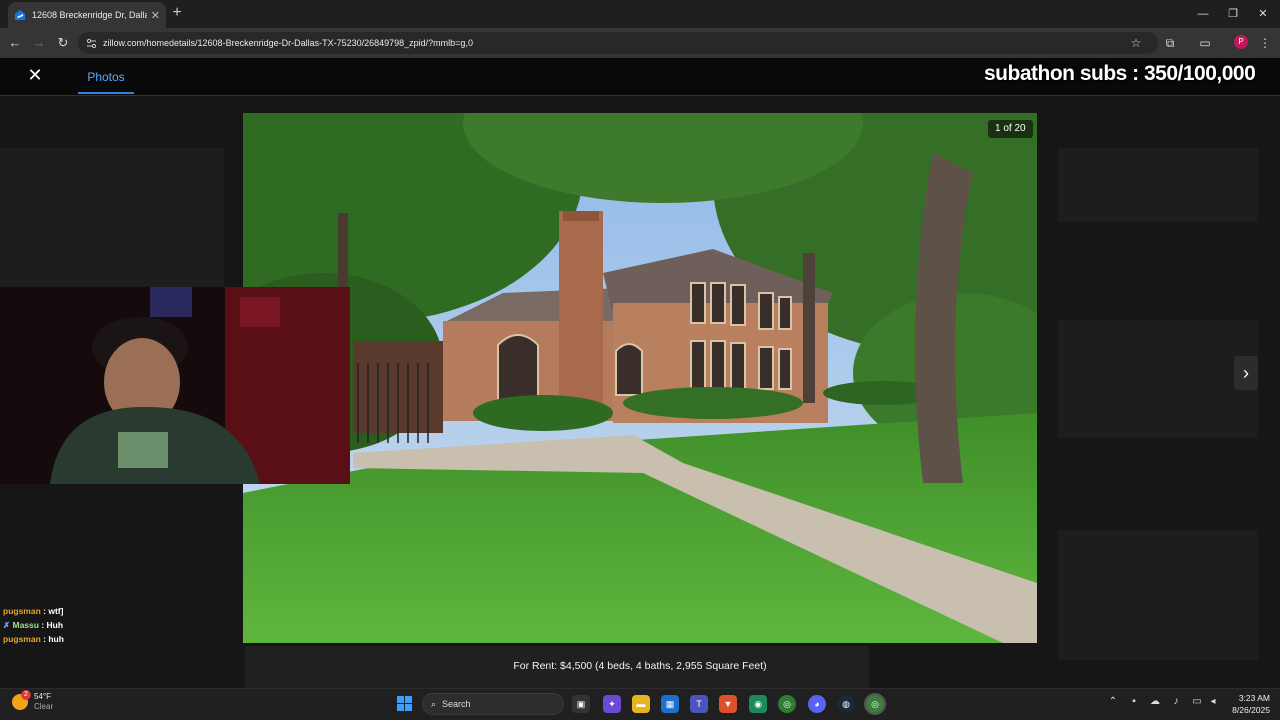 The height and width of the screenshot is (720, 1280). What do you see at coordinates (670, 704) in the screenshot?
I see `store-icon: ▦` at bounding box center [670, 704].